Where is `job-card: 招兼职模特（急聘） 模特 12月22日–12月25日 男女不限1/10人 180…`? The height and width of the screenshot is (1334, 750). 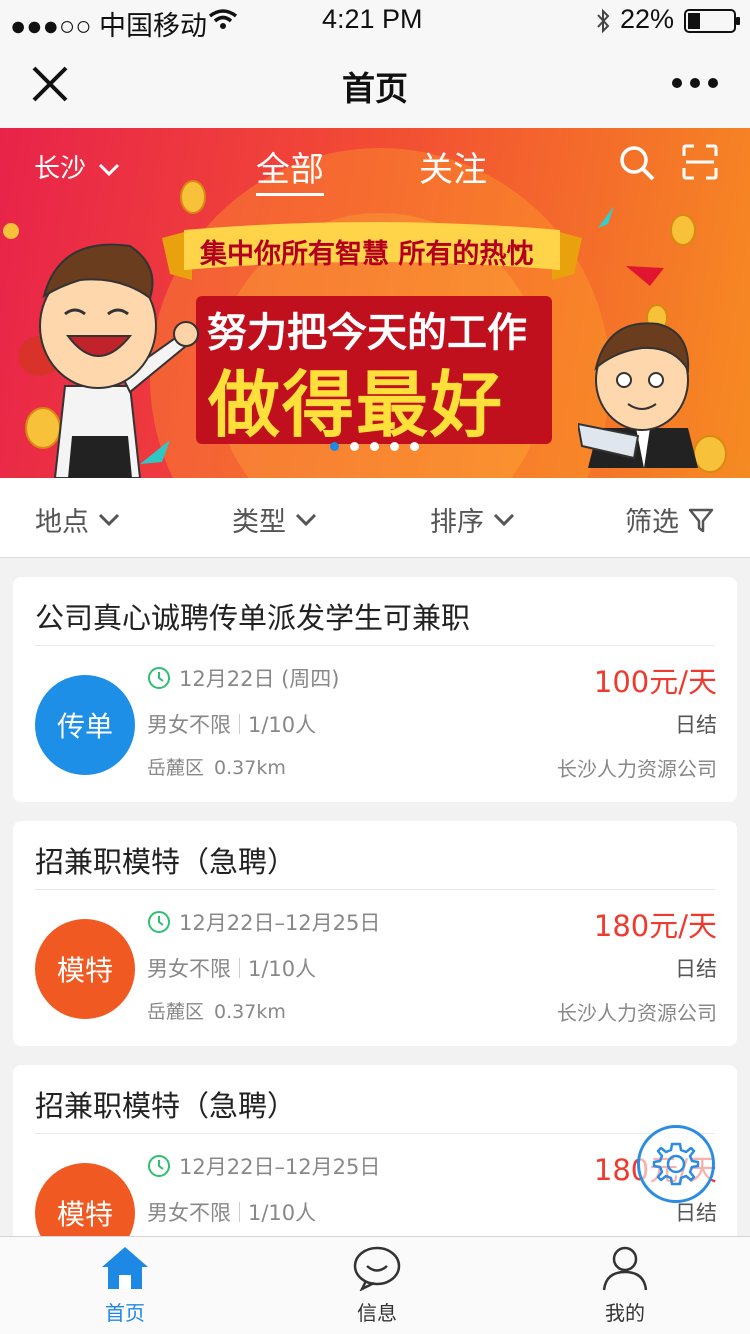
job-card: 招兼职模特（急聘） 模特 12月22日–12月25日 男女不限1/10人 180… is located at coordinates (375, 1165).